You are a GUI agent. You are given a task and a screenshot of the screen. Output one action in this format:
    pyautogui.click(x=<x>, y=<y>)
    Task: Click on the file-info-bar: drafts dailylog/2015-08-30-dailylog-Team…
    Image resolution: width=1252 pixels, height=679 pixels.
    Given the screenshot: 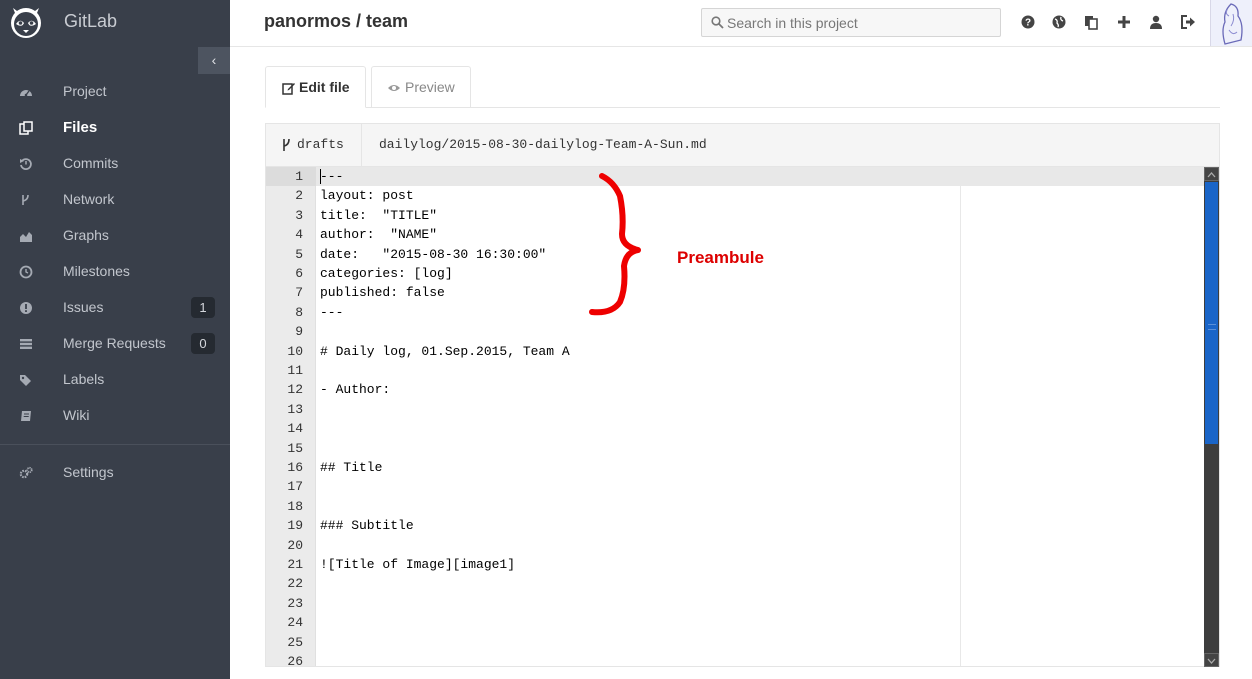 What is the action you would take?
    pyautogui.click(x=742, y=145)
    